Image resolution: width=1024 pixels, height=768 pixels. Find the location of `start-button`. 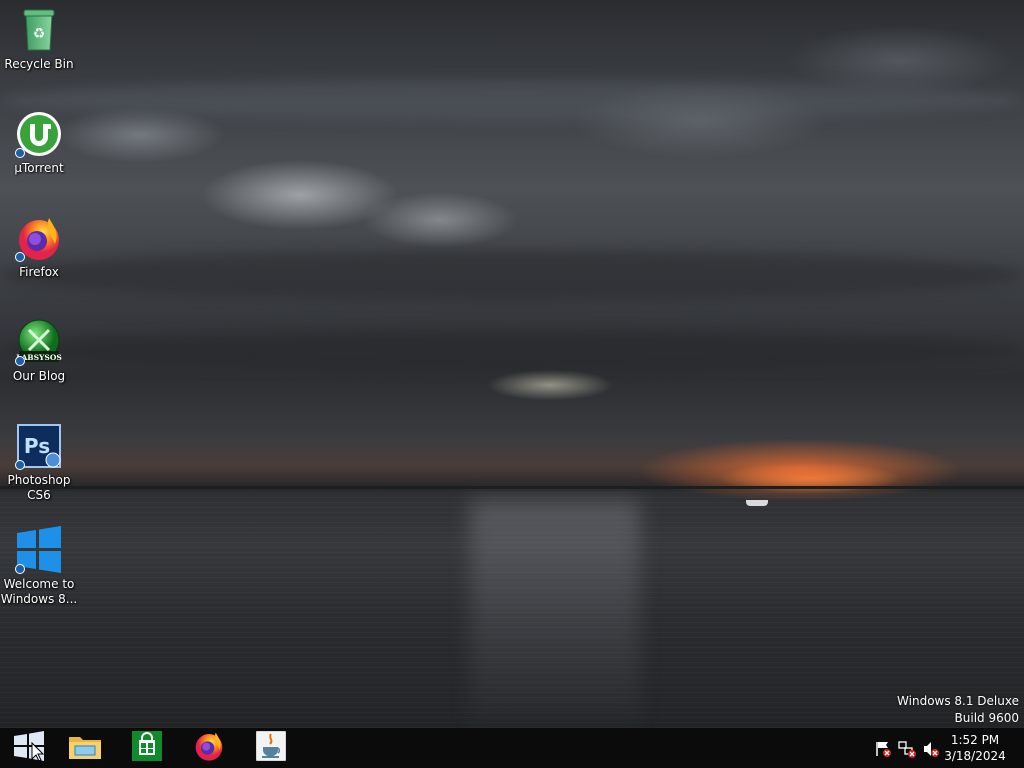

start-button is located at coordinates (29, 748).